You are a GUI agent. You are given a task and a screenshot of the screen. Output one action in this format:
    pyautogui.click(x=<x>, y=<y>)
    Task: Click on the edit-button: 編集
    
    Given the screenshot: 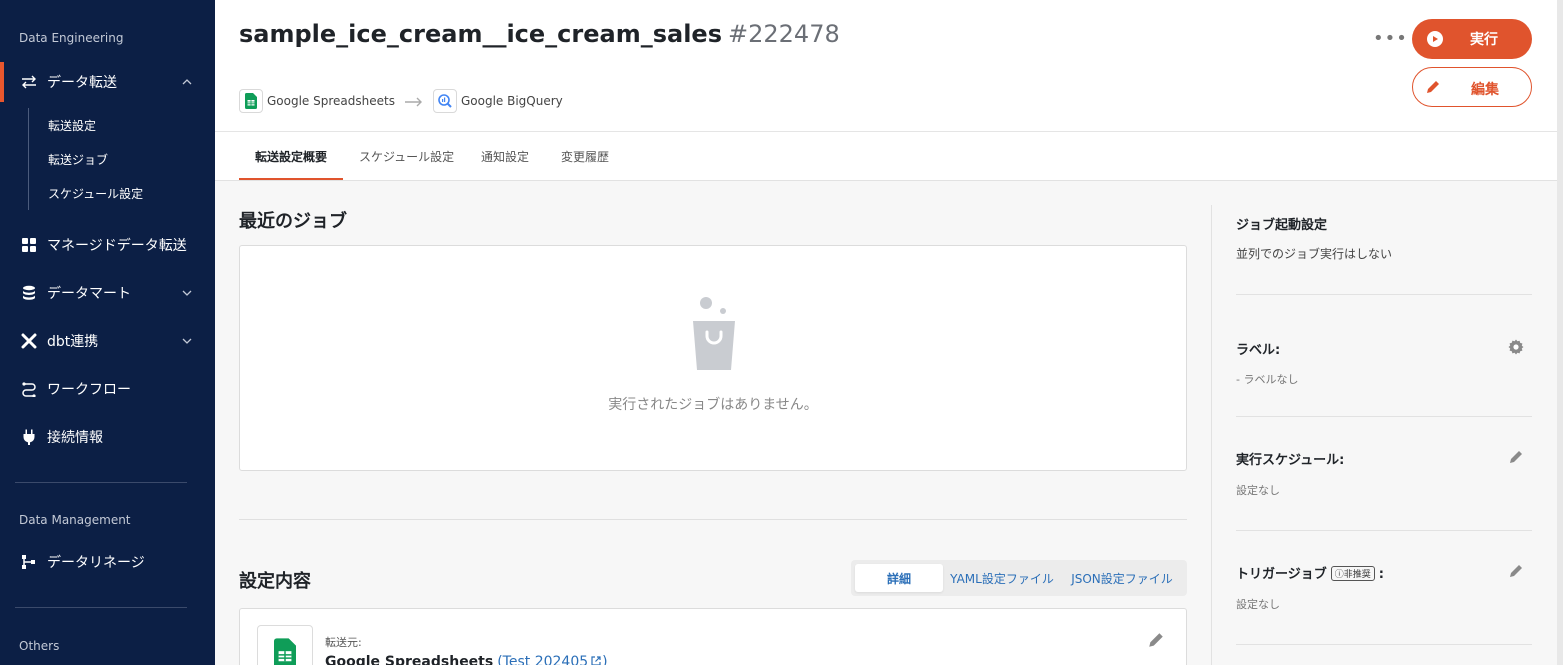 What is the action you would take?
    pyautogui.click(x=1472, y=87)
    